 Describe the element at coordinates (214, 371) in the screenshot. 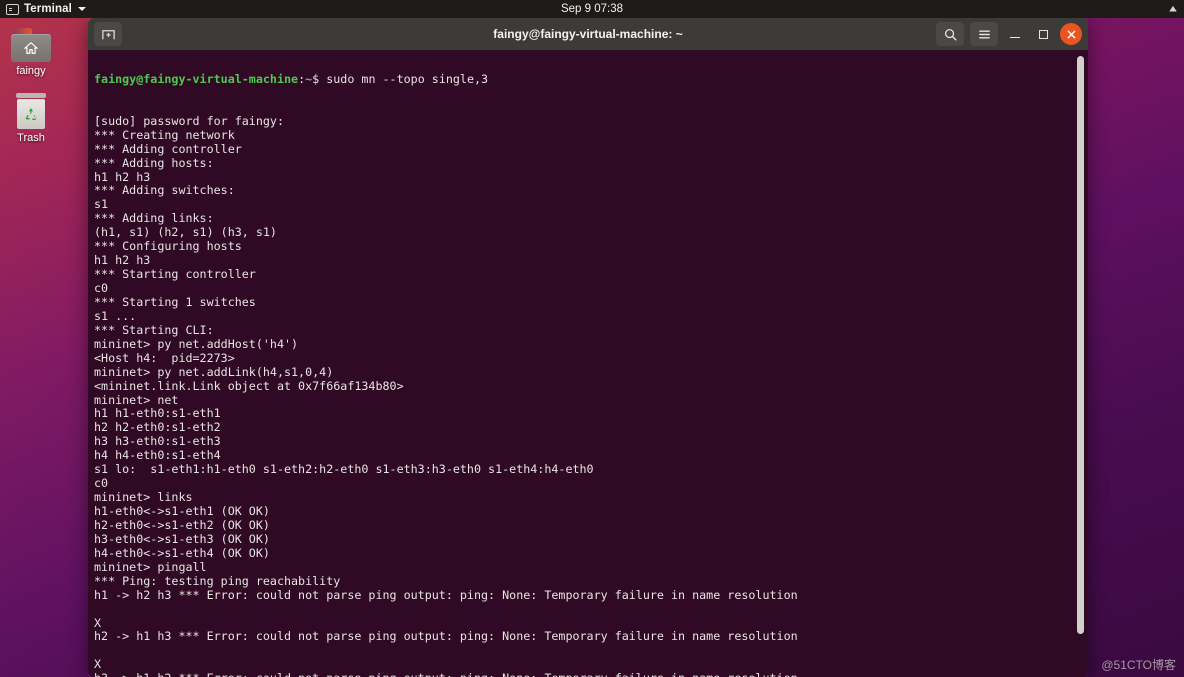

I see `terminal-line: mininet> py net.addLink(h4,s1,0,4)` at that location.